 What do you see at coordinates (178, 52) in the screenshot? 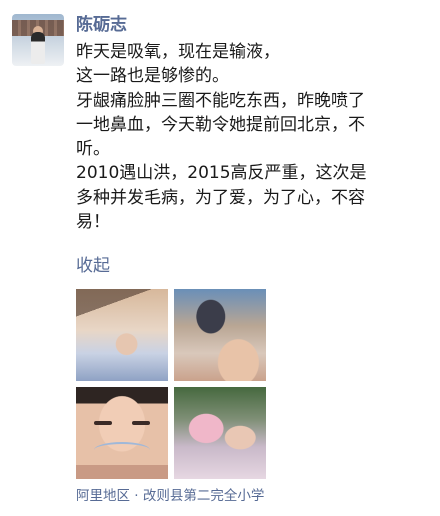
I see `post-line: 昨天是吸氧，现在是输液，` at bounding box center [178, 52].